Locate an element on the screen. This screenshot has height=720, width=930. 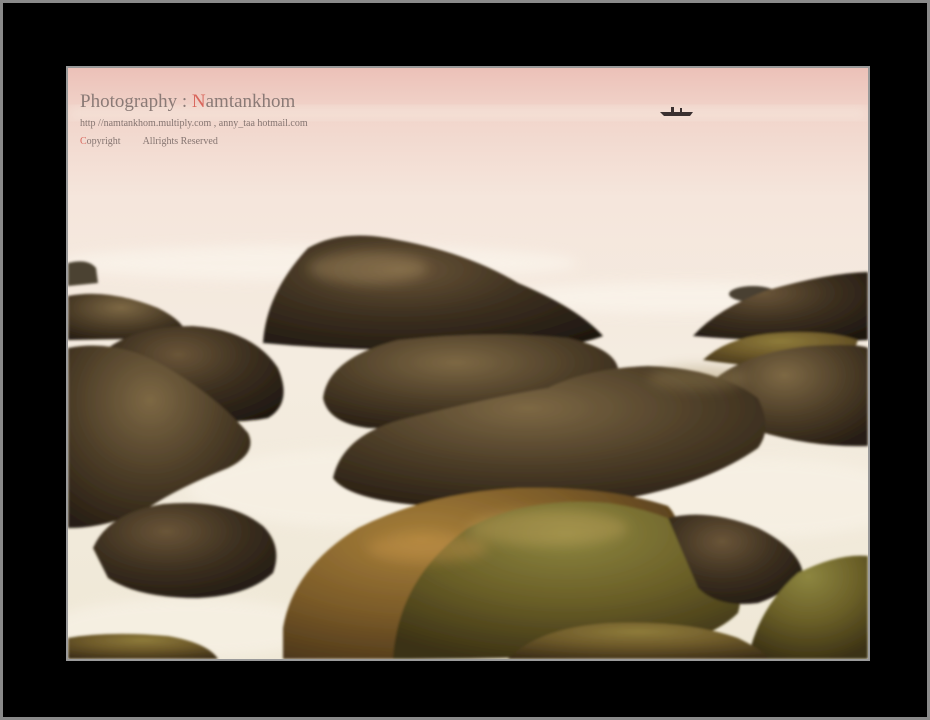
rights-label: Allrights Reserved is located at coordinates (180, 141).